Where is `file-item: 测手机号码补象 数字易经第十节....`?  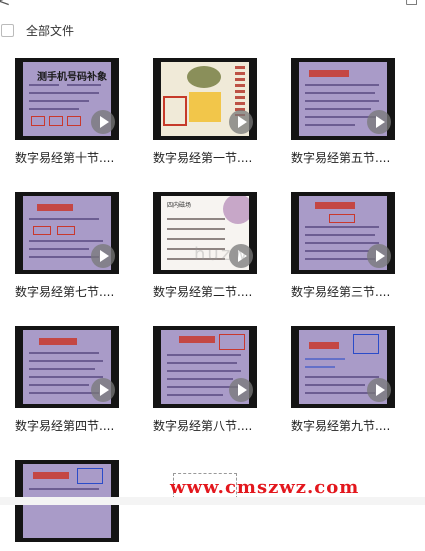
file-item: 测手机号码补象 数字易经第十节.... is located at coordinates (67, 112).